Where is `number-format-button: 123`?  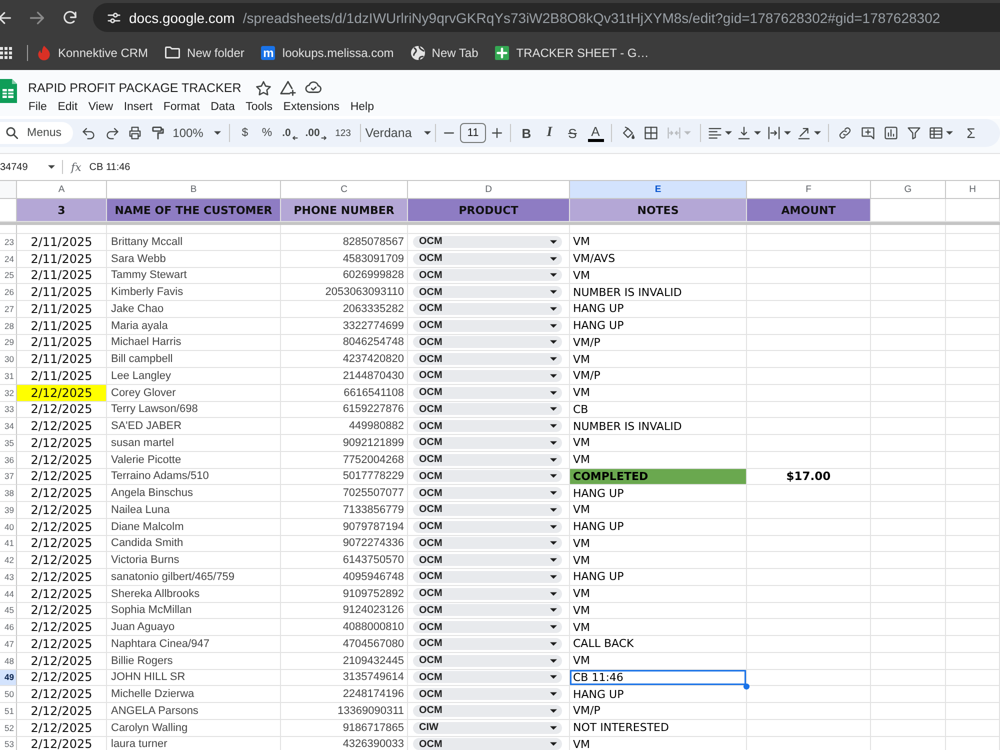 number-format-button: 123 is located at coordinates (343, 133).